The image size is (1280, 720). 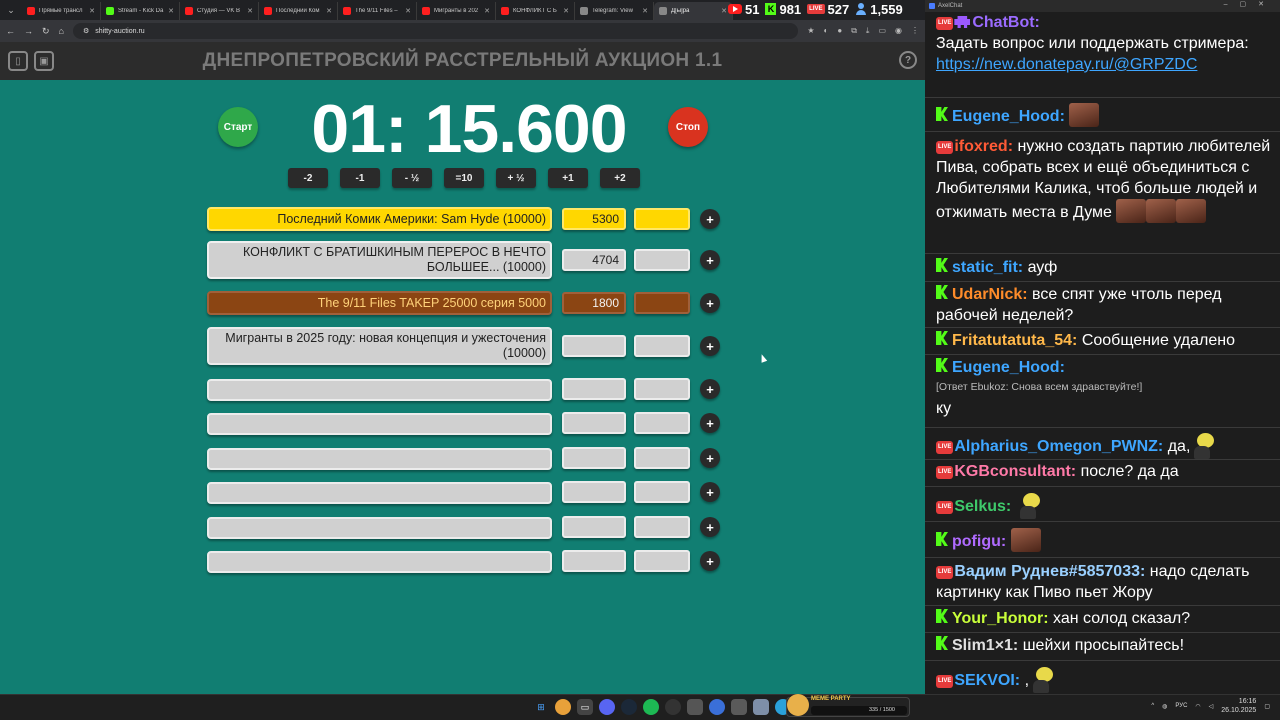 What do you see at coordinates (585, 707) in the screenshot?
I see `file-explorer-icon: ▭` at bounding box center [585, 707].